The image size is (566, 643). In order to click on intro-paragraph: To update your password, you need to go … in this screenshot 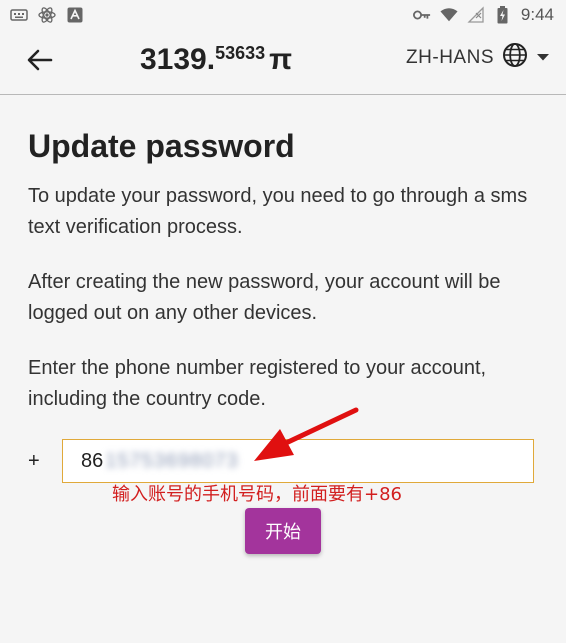, I will do `click(278, 211)`.